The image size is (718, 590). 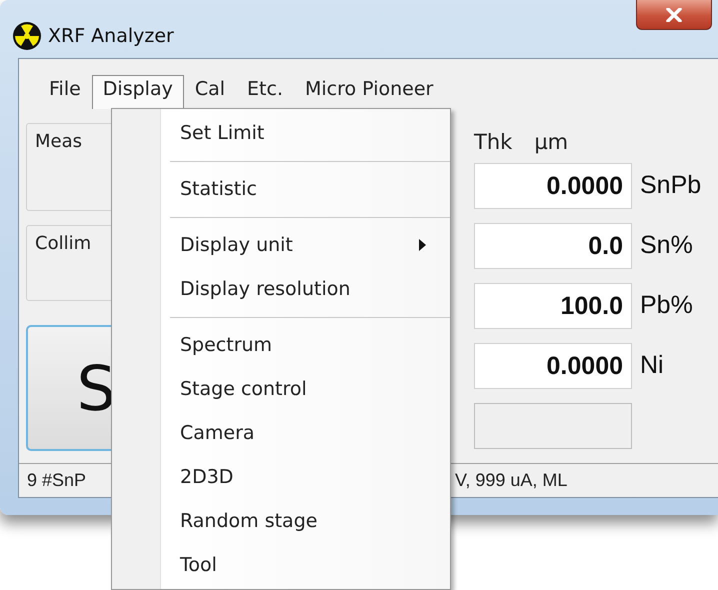 What do you see at coordinates (553, 306) in the screenshot?
I see `result-field: 100.0` at bounding box center [553, 306].